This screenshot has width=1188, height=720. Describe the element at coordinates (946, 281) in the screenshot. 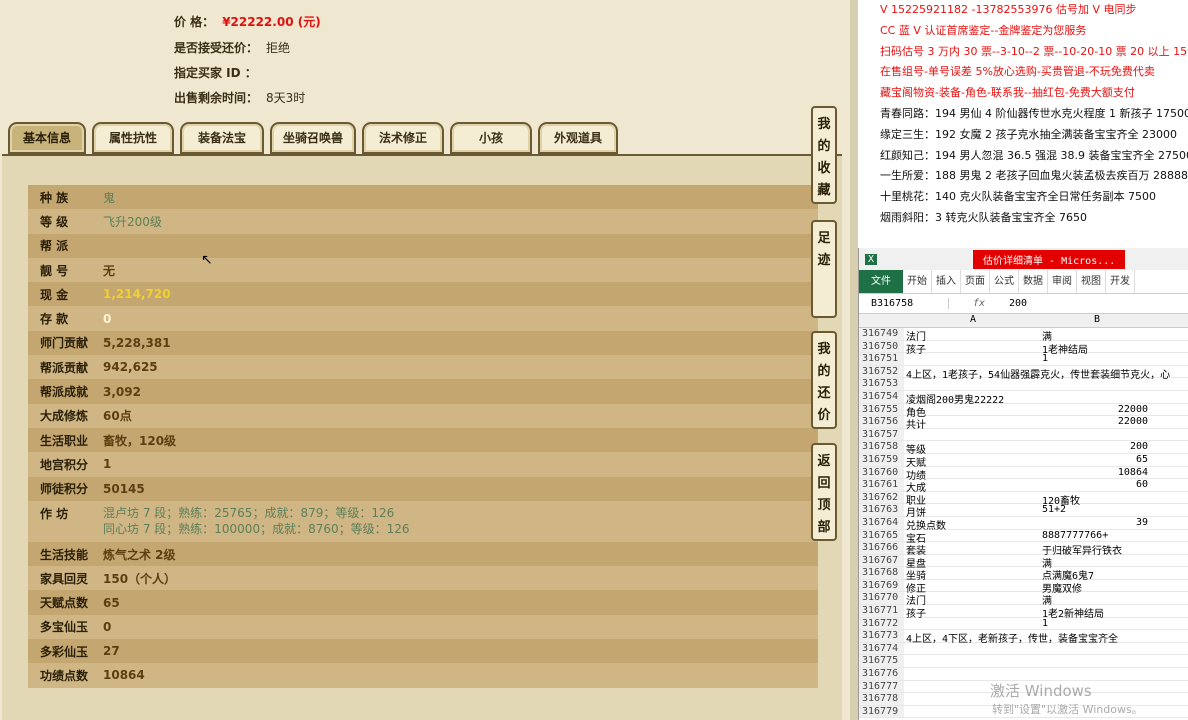

I see `ribbon-tab-2: 插入` at that location.